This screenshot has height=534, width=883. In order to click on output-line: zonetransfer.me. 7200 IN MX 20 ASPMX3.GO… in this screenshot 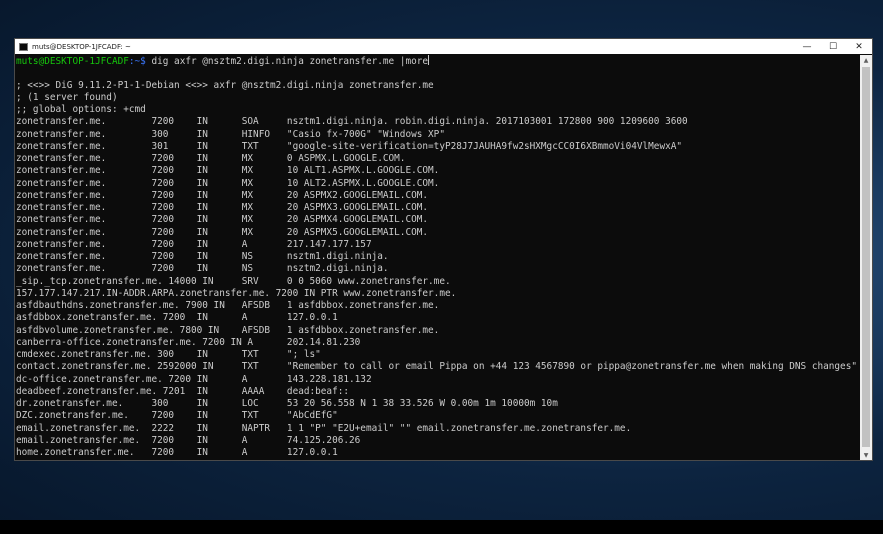, I will do `click(222, 207)`.